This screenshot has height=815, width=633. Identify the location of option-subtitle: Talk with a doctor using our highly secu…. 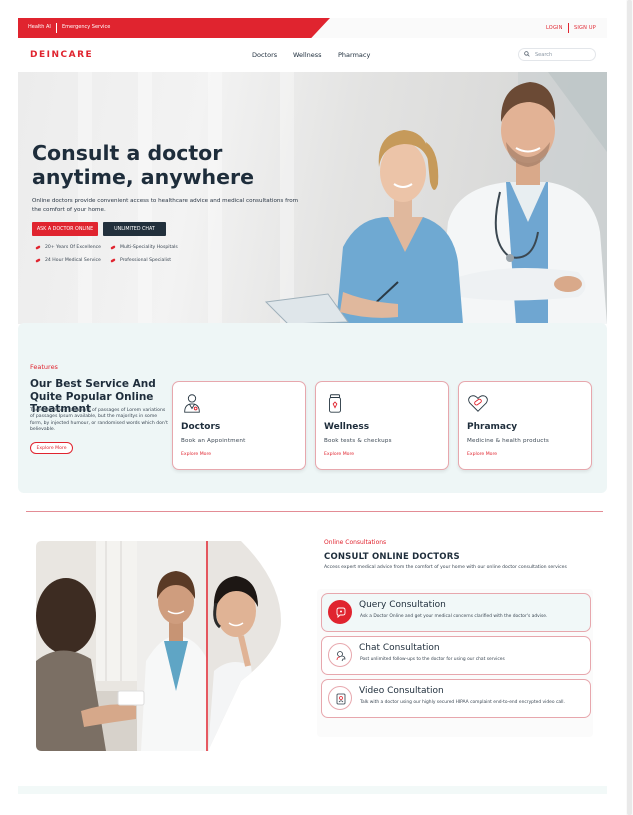
(462, 702).